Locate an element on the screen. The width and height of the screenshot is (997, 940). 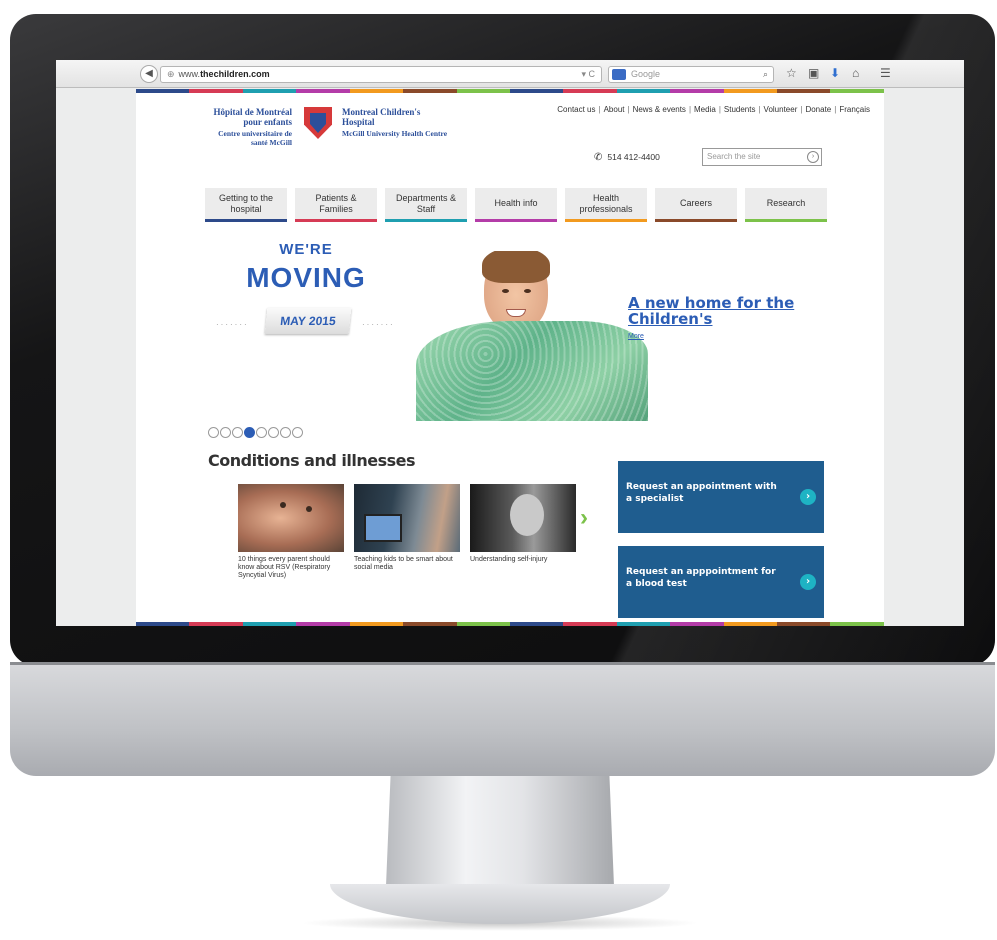
nav-item: Careers is located at coordinates (696, 205).